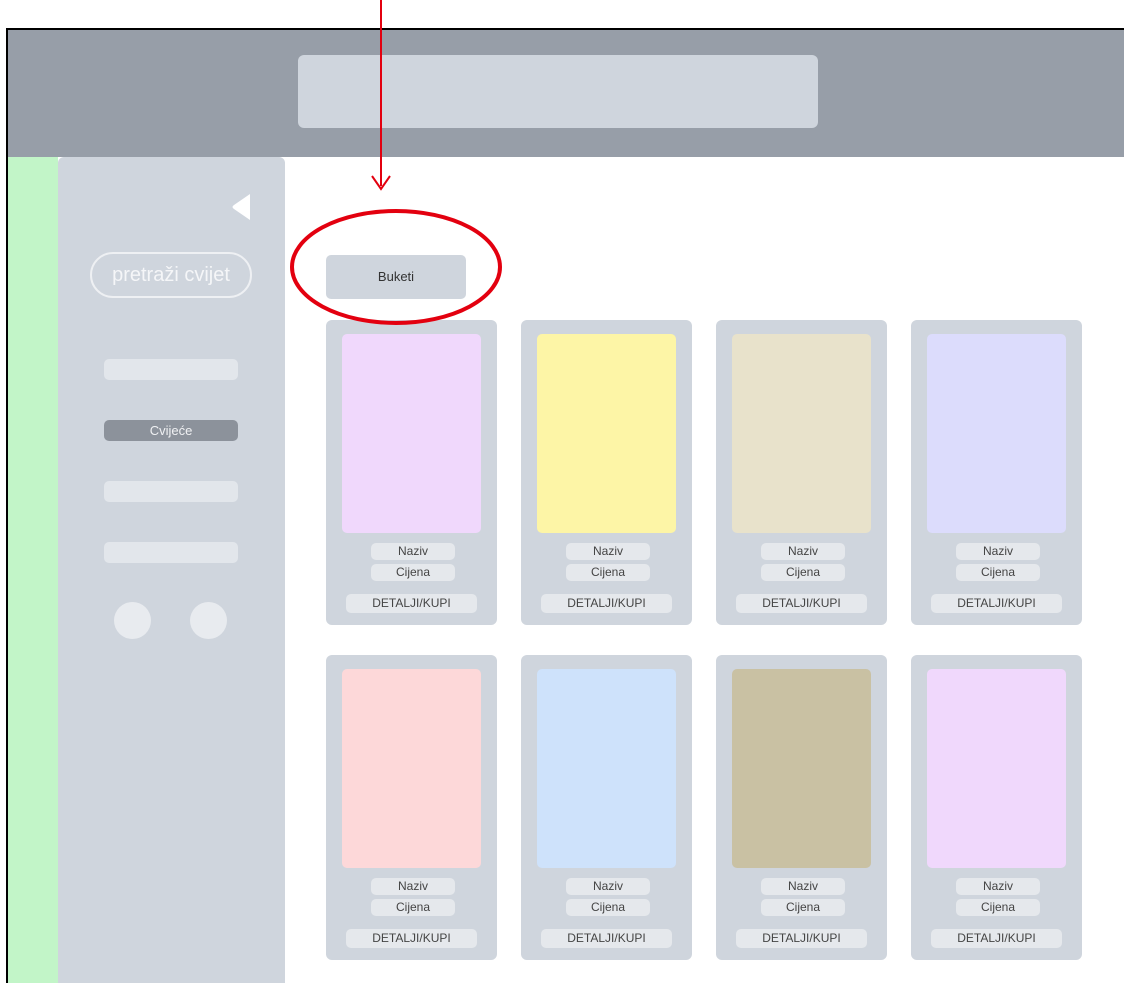  I want to click on side-accent-strip, so click(33, 570).